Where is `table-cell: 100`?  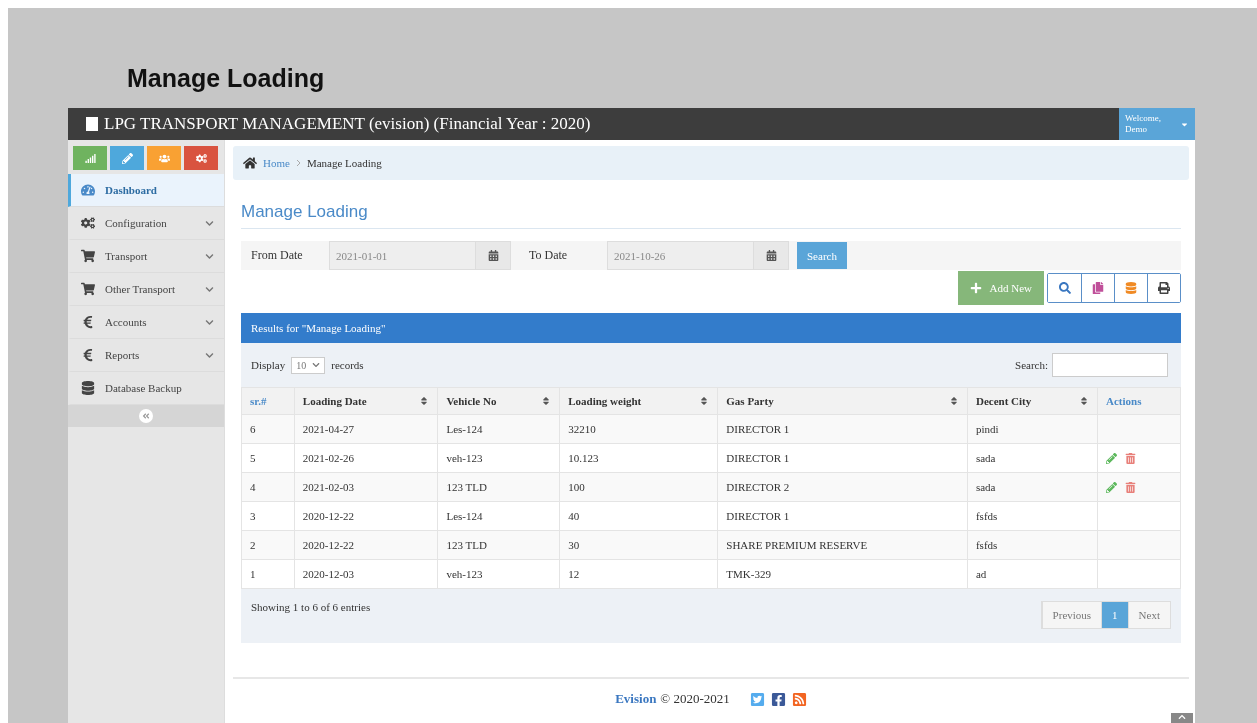 table-cell: 100 is located at coordinates (638, 487).